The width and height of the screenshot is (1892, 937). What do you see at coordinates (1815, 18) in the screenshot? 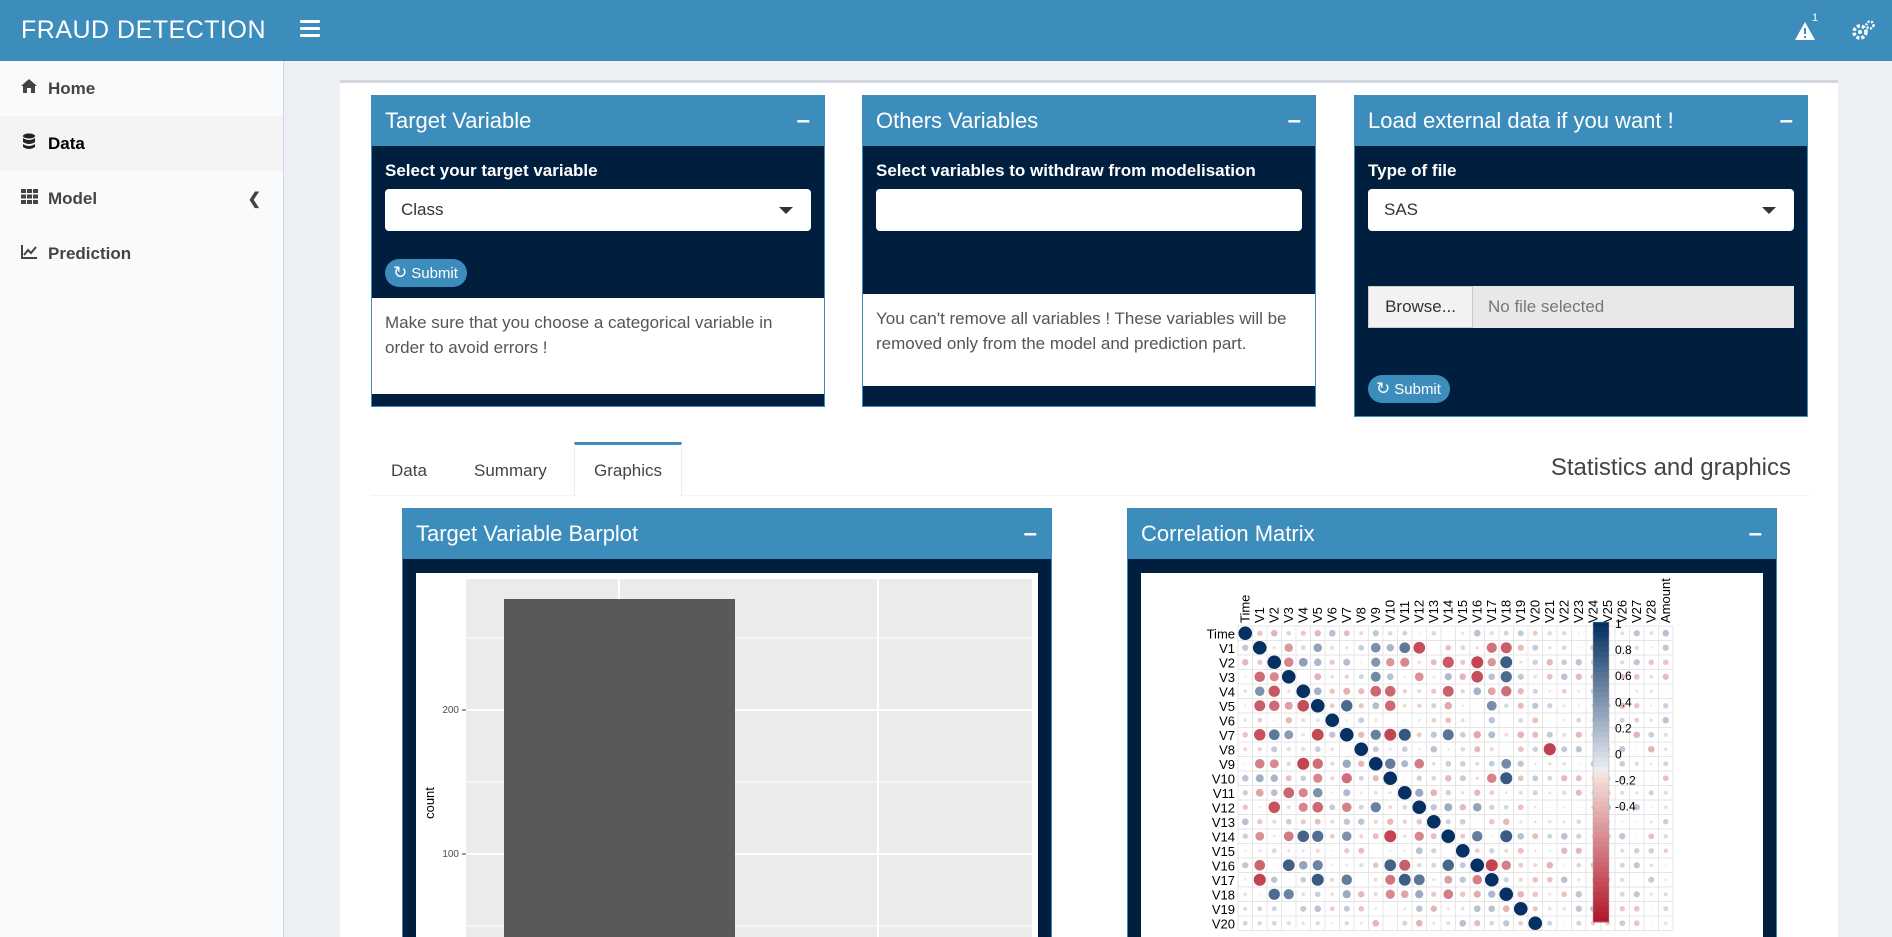
I see `notification-count: 1` at bounding box center [1815, 18].